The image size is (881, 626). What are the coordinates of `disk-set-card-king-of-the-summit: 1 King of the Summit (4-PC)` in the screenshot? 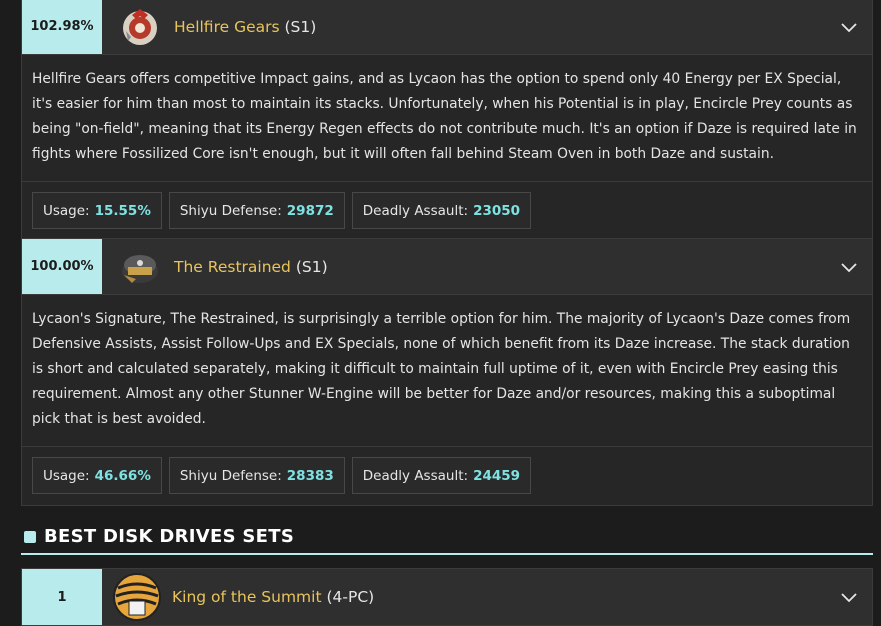 It's located at (447, 597).